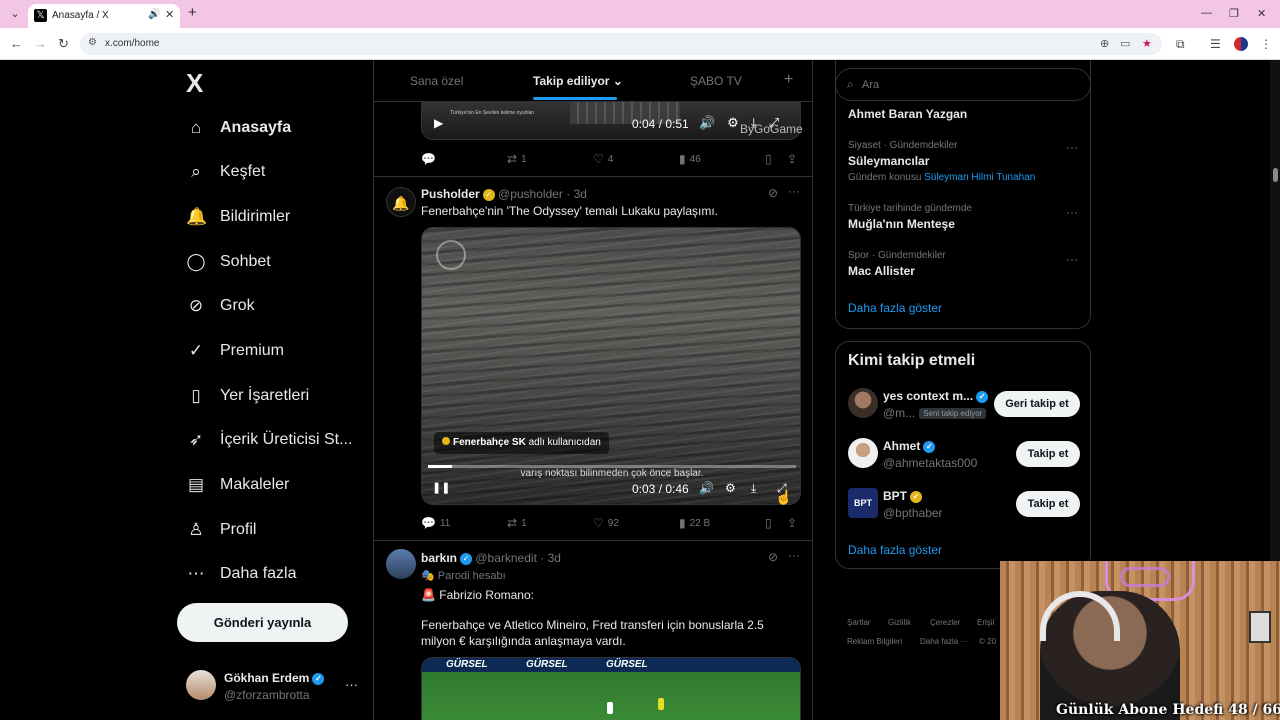  I want to click on nav-item-sohbet: ◯ Sohbet, so click(228, 262).